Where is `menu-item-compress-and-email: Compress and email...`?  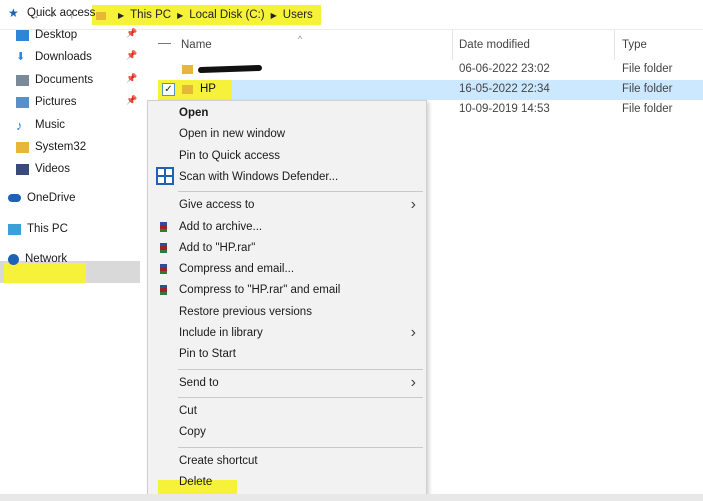
menu-item-compress-and-email: Compress and email... is located at coordinates (287, 269).